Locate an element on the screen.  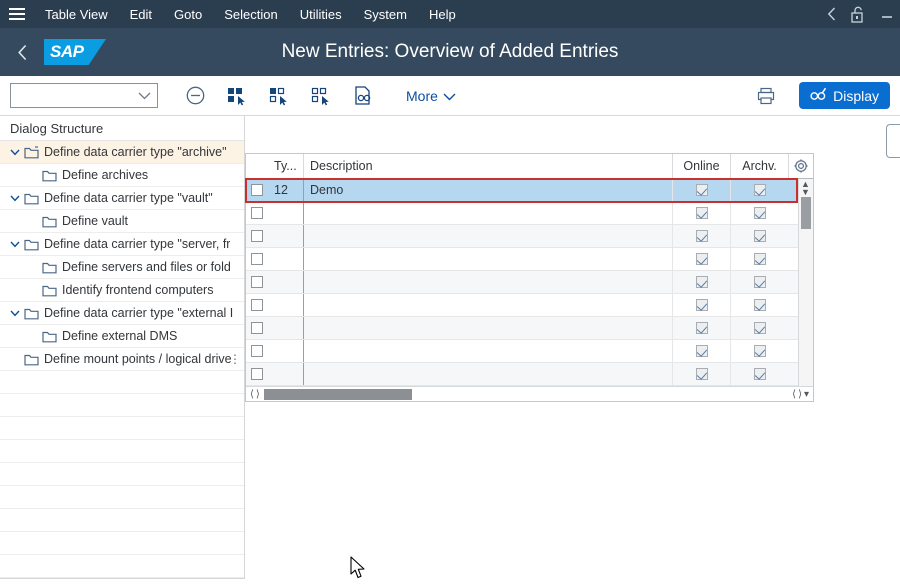
variant-button is located at coordinates (363, 96).